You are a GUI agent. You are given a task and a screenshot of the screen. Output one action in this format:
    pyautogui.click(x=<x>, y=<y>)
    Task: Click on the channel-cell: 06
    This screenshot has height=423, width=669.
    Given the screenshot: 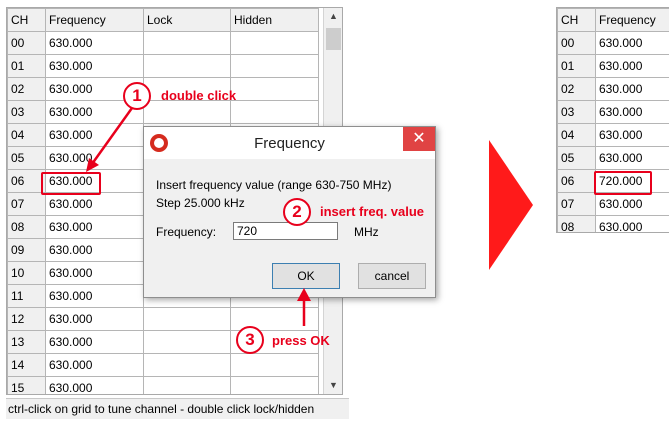 What is the action you would take?
    pyautogui.click(x=26, y=181)
    